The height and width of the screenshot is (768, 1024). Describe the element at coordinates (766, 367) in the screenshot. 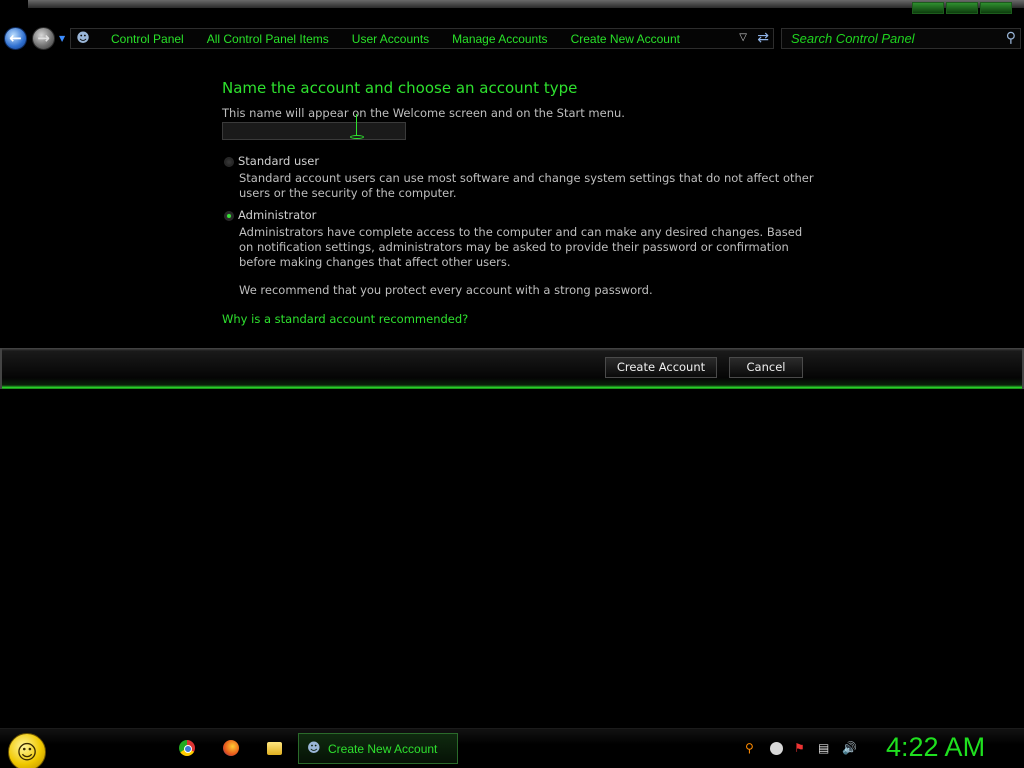

I see `cancel-button: Cancel` at that location.